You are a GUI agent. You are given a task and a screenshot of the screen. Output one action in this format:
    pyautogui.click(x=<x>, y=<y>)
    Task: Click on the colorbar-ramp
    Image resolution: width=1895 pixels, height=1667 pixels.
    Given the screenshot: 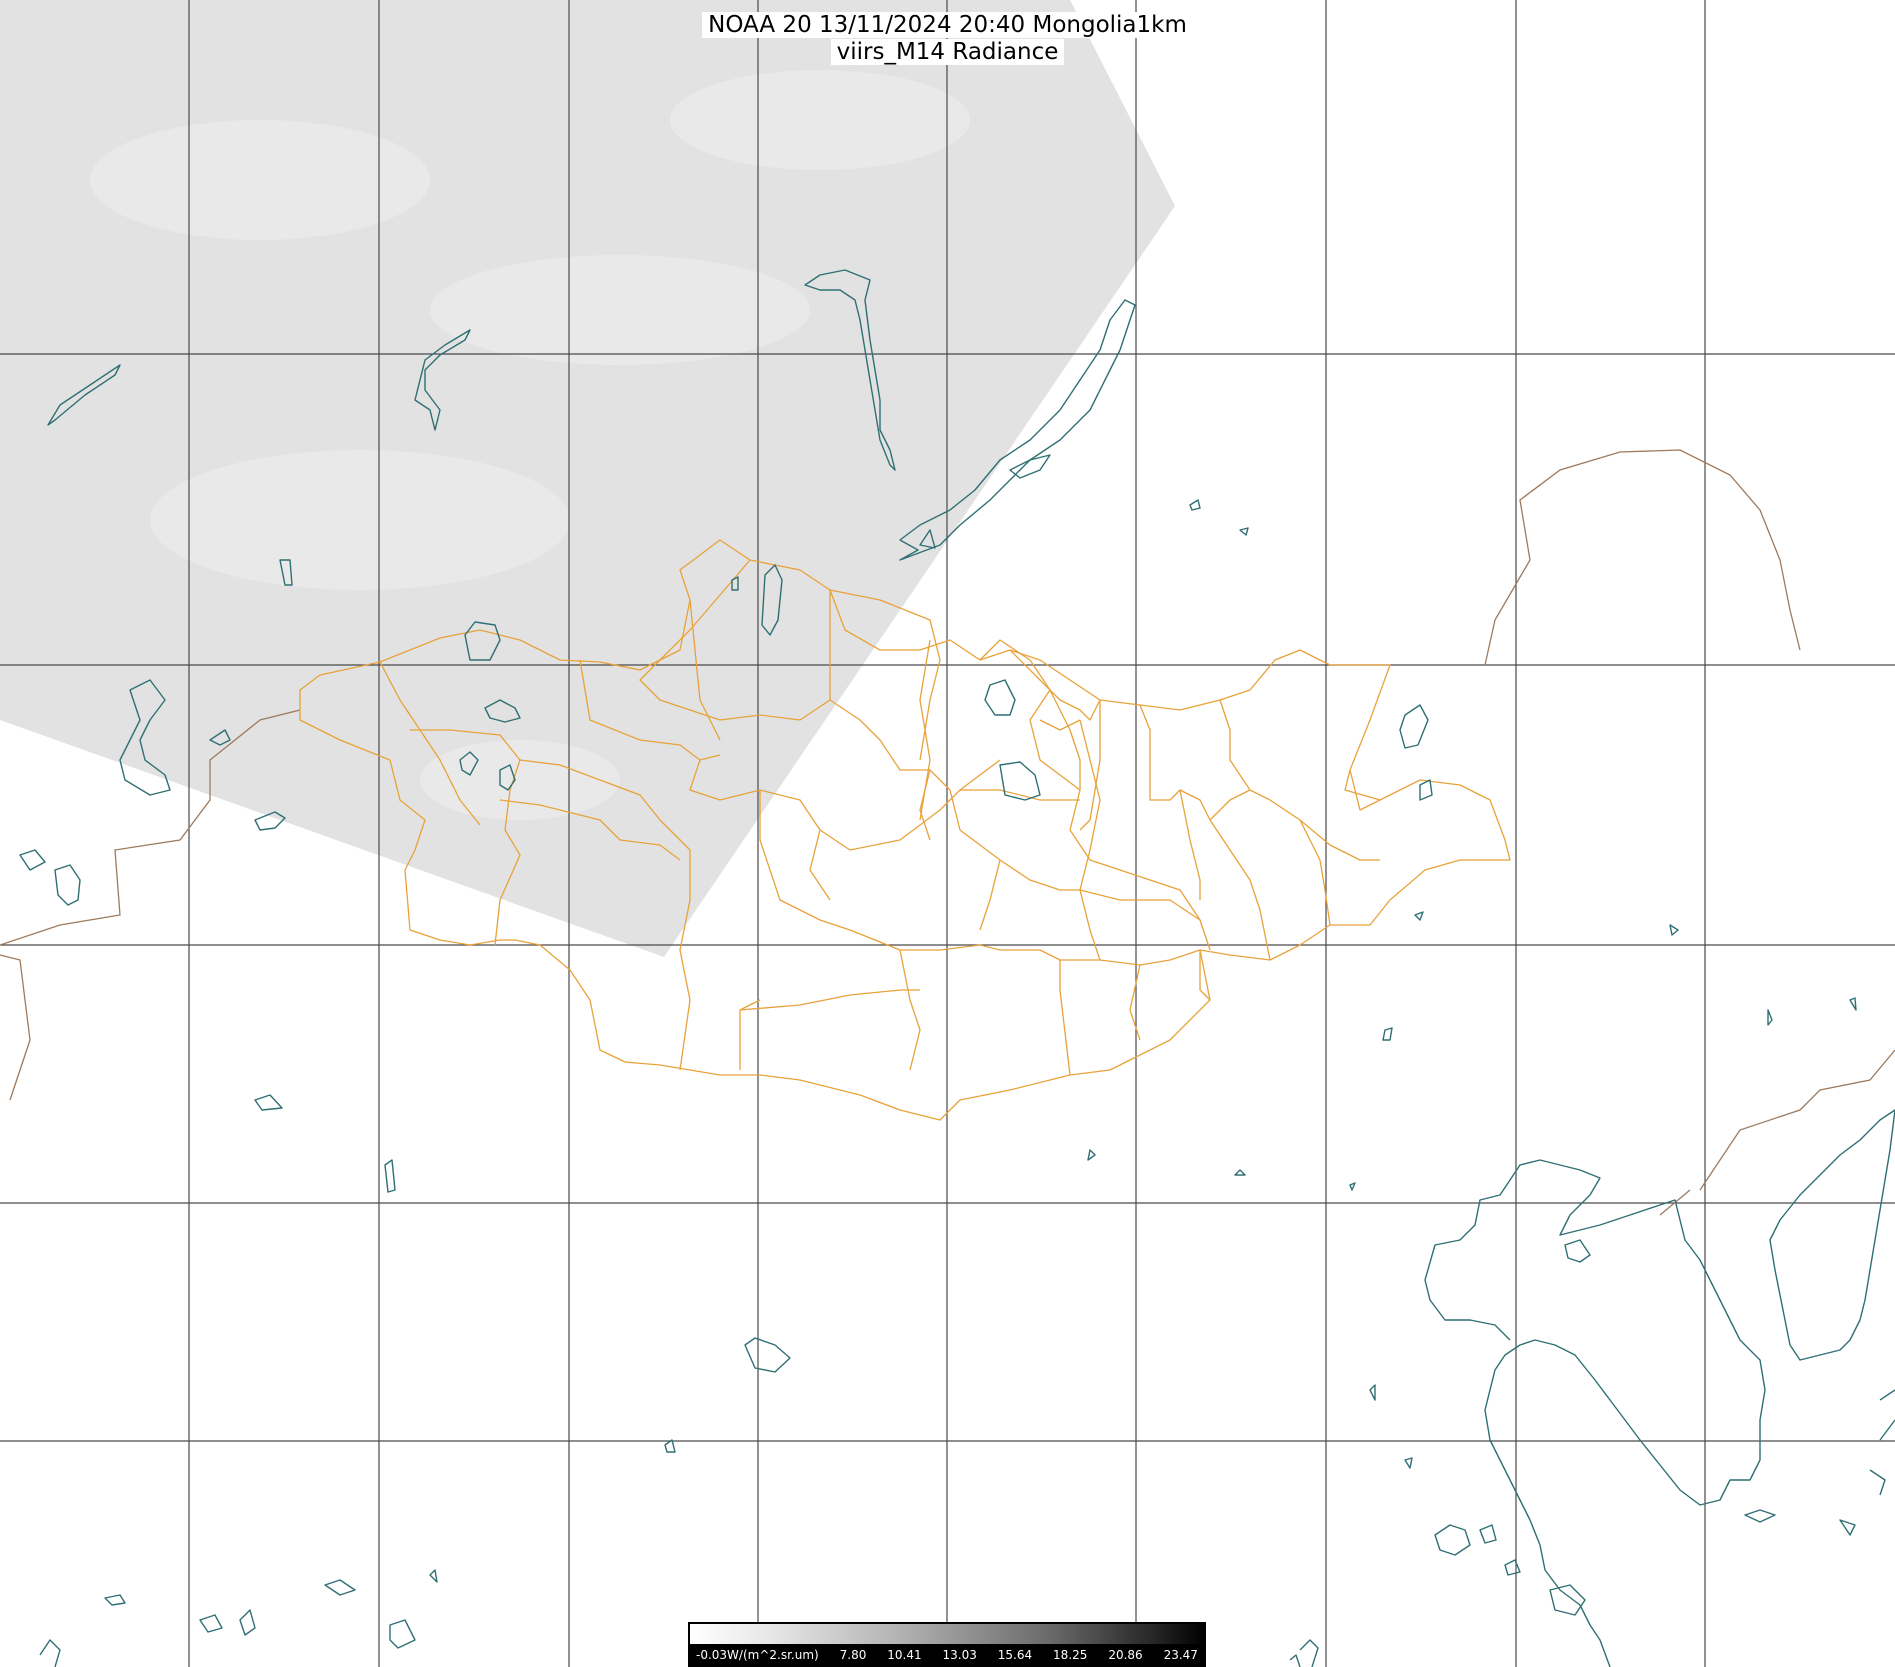 What is the action you would take?
    pyautogui.click(x=947, y=1634)
    